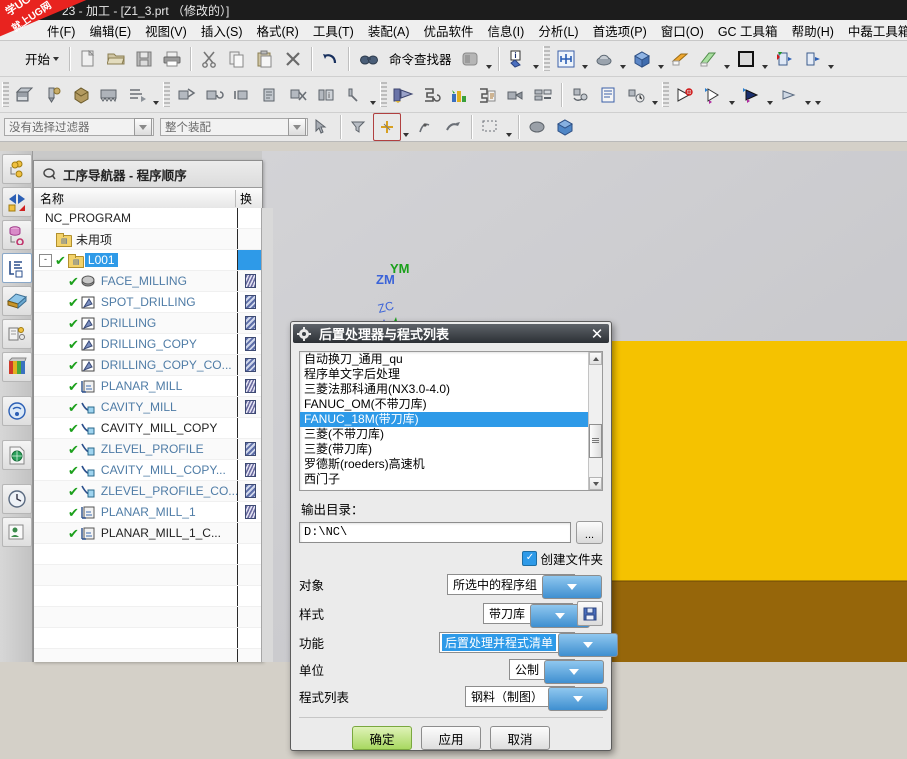 The image size is (907, 759). Describe the element at coordinates (682, 30) in the screenshot. I see `menu-item-window: 窗口(O)` at that location.